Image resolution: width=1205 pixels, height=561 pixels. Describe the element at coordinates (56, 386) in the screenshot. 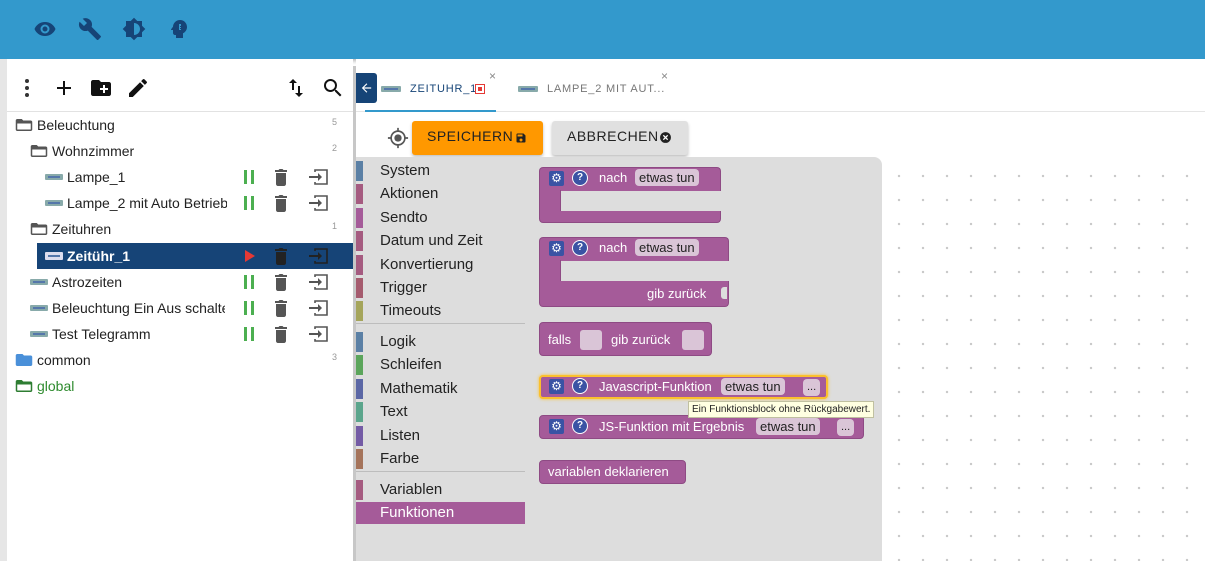

I see `tree-label: global` at that location.